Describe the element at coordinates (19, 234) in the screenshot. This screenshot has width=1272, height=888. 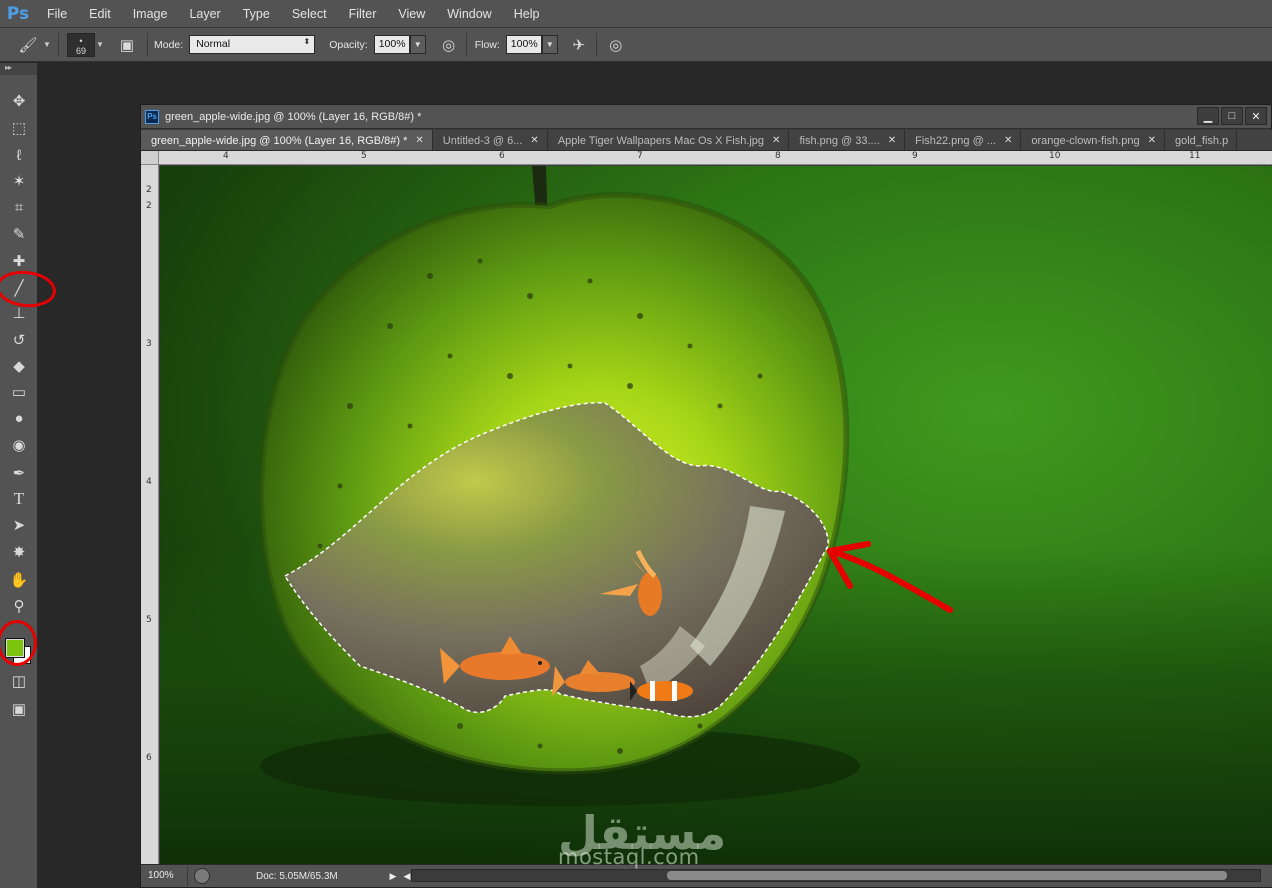
I see `eyedropper-tool-icon: ✎` at that location.